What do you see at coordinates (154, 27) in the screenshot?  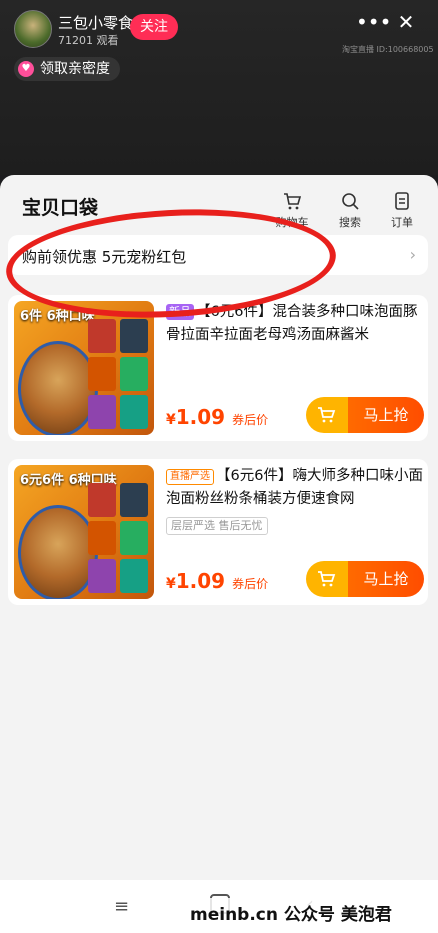 I see `follow-button: 关注` at bounding box center [154, 27].